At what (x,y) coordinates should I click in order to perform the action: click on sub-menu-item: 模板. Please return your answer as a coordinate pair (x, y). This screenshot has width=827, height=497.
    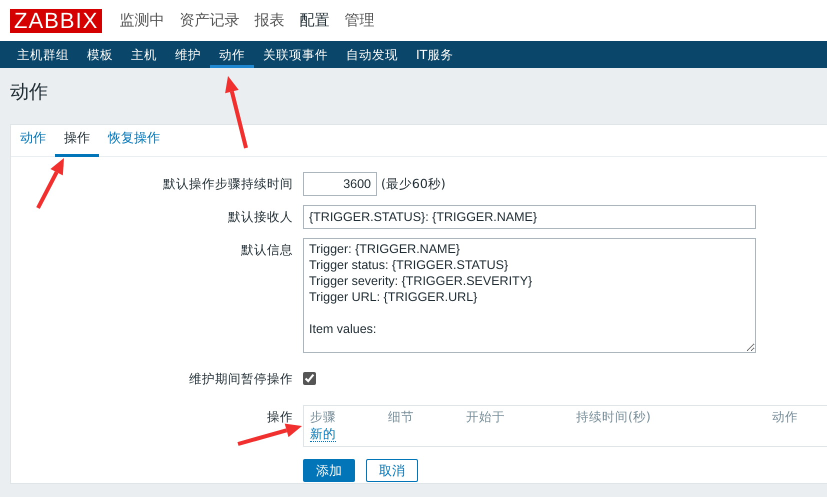
    Looking at the image, I should click on (100, 54).